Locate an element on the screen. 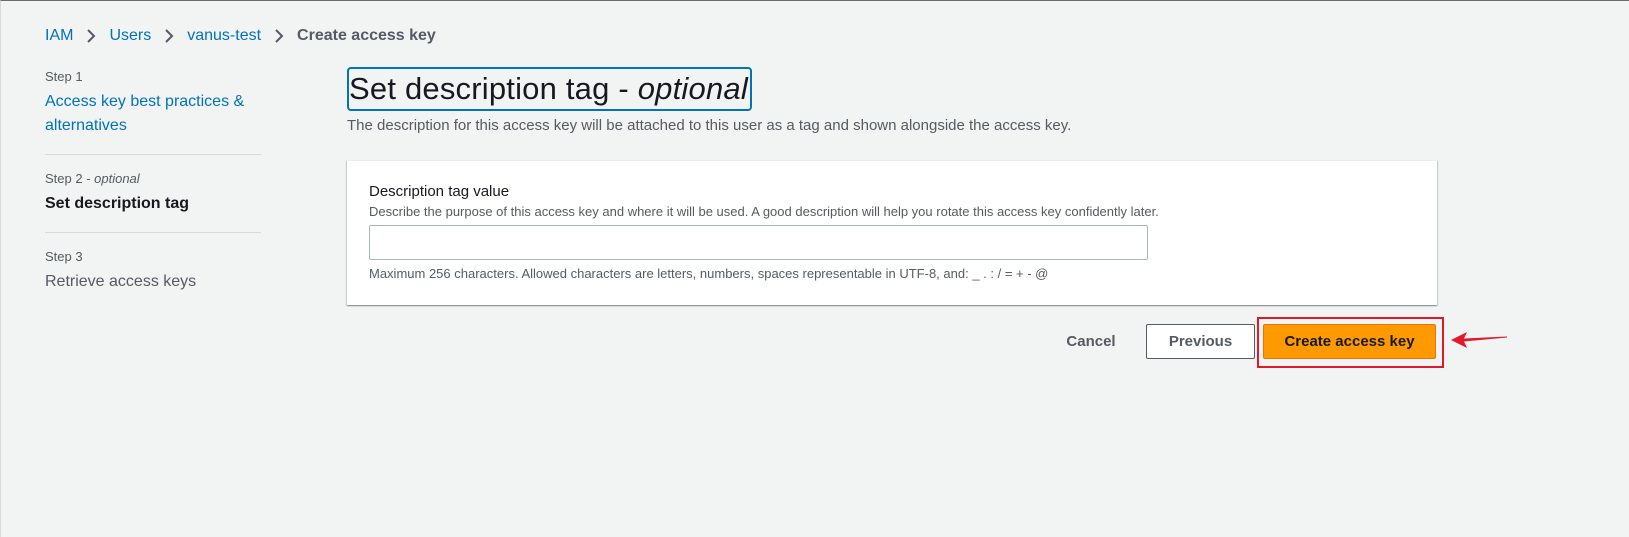  step-number: Step 3 is located at coordinates (64, 256).